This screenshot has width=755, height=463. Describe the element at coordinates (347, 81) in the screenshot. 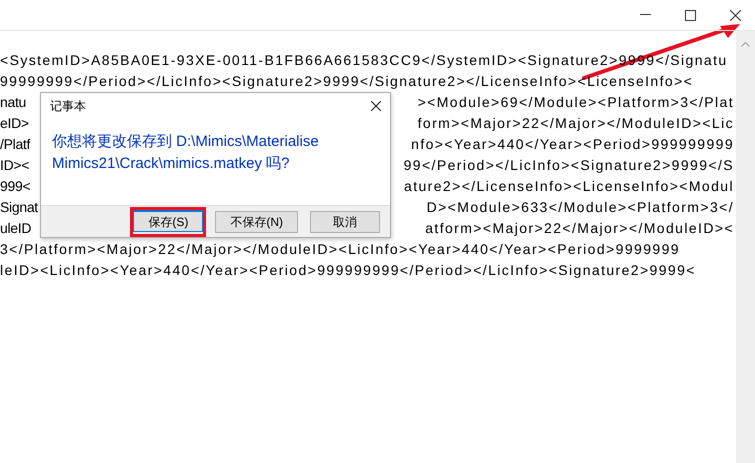

I see `text-line: 99999999</Period></LicInfo><Signature2>9999</Signature2></LicenseInfo><LicenseInfo><` at that location.